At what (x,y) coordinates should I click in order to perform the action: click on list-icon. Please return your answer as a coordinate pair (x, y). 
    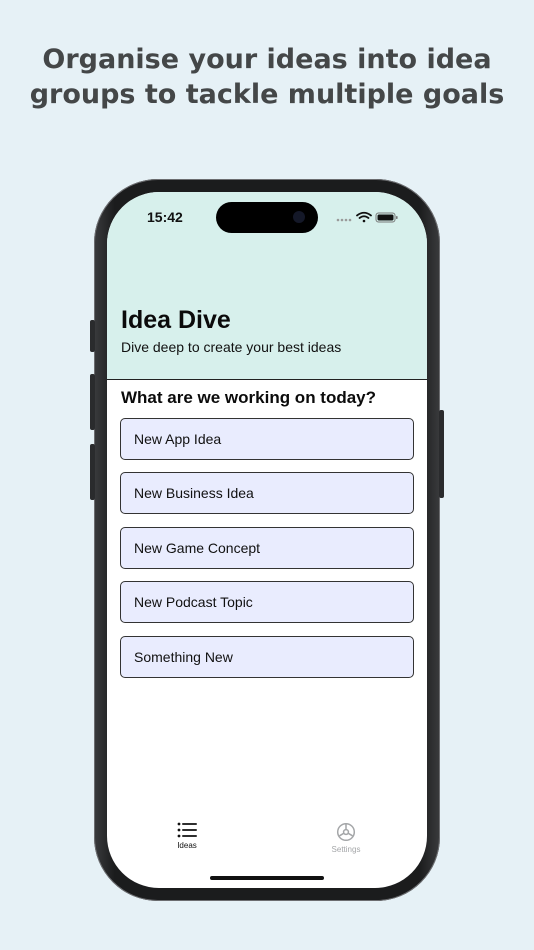
    Looking at the image, I should click on (187, 830).